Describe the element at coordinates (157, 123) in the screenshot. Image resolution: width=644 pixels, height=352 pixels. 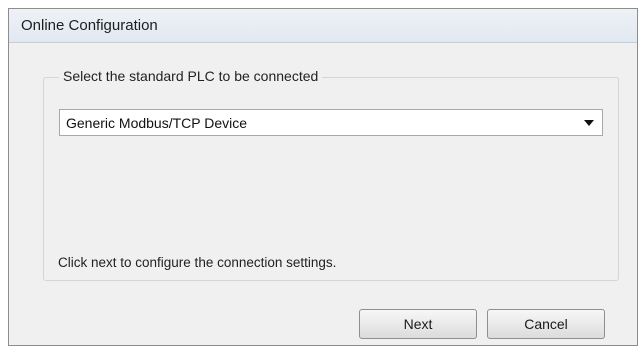
I see `plc-dropdown-value: Generic Modbus/TCP Device` at that location.